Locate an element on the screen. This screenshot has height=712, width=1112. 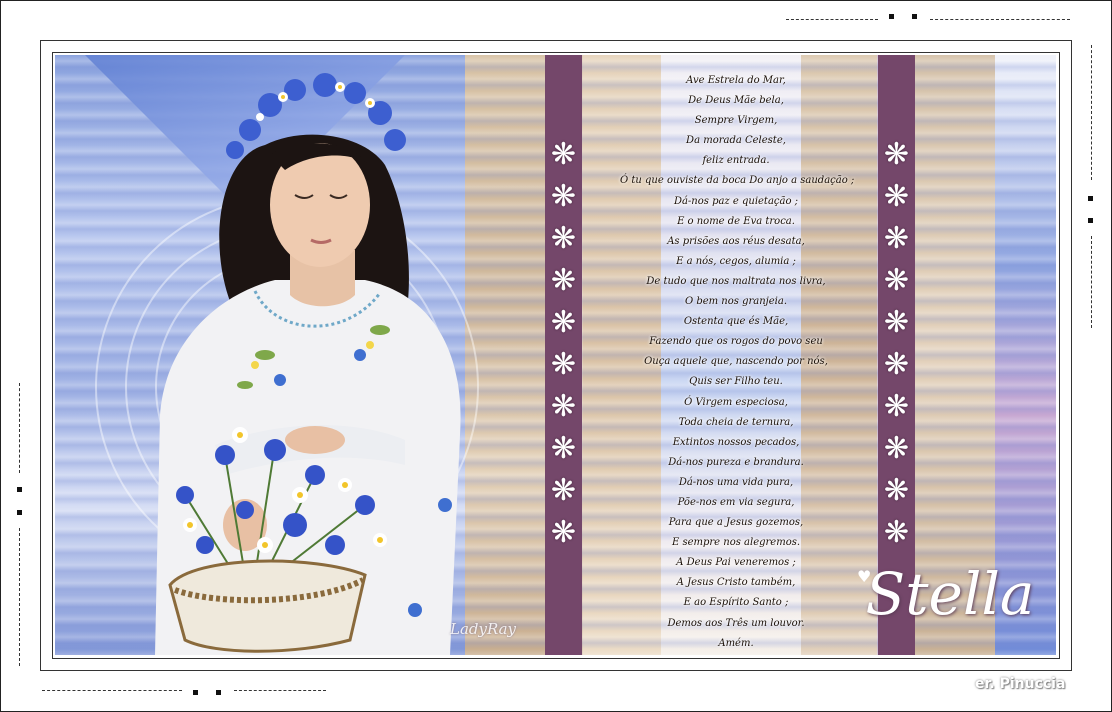
poem-line: E o nome de Eva troca. is located at coordinates (736, 221).